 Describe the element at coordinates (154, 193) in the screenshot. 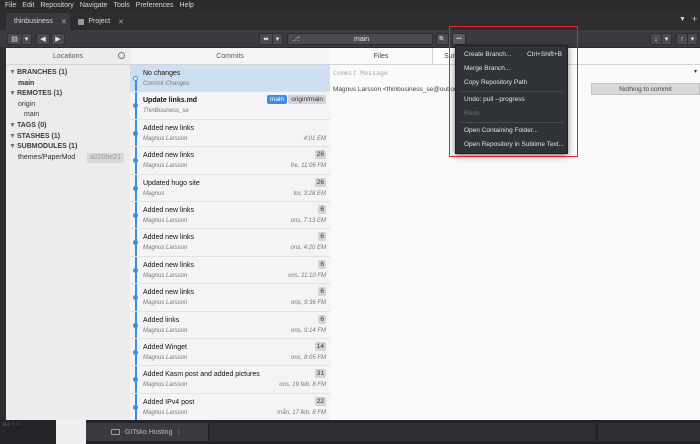

I see `commit-author: Magnus` at that location.